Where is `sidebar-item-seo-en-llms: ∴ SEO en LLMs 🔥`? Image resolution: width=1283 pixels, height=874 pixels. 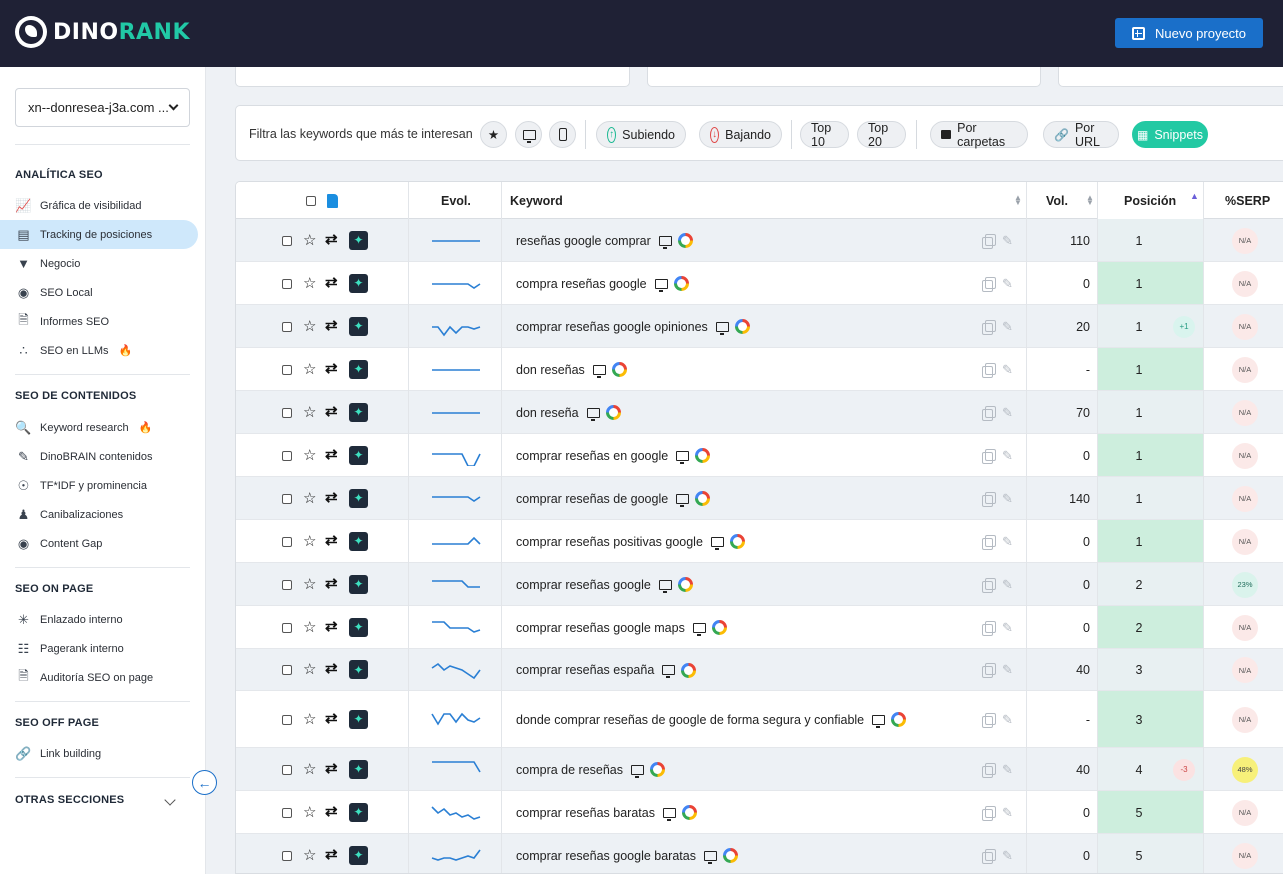
sidebar-item-seo-en-llms: ∴ SEO en LLMs 🔥 is located at coordinates (99, 350).